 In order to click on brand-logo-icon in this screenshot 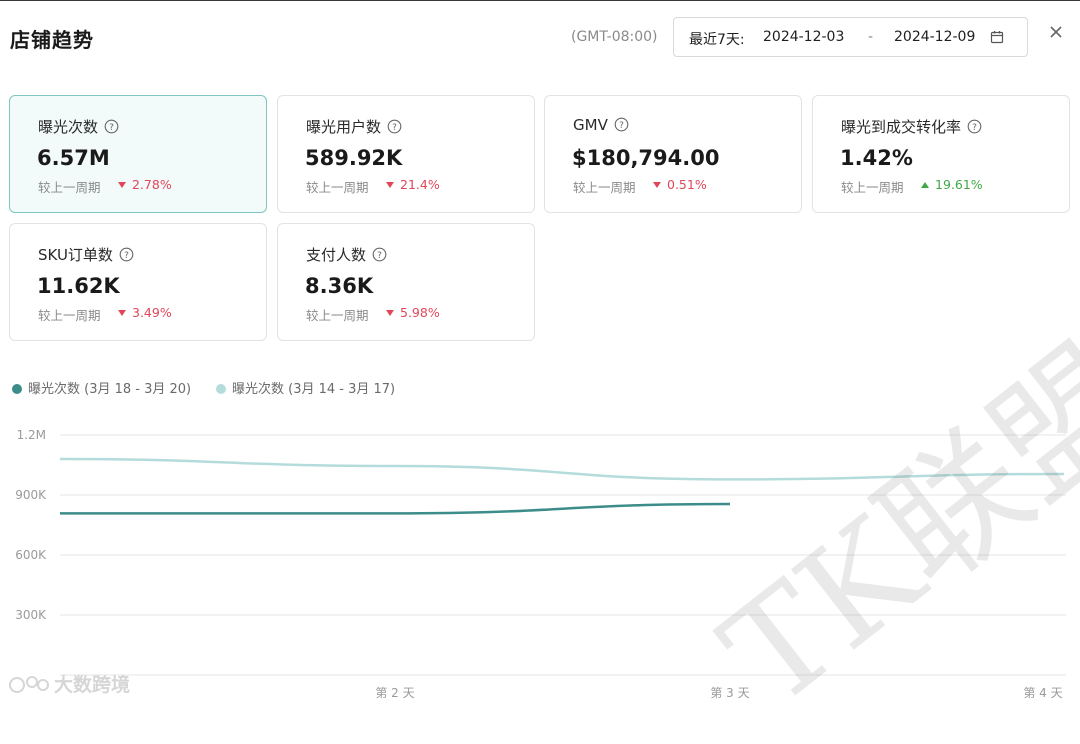, I will do `click(29, 684)`.